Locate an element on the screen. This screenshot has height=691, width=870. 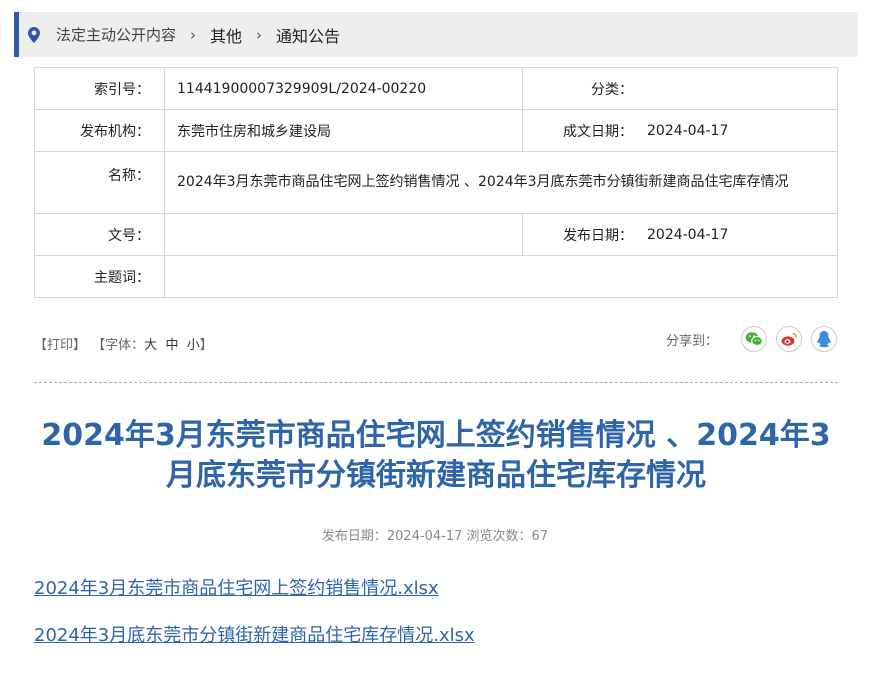
keywords-value is located at coordinates (501, 276).